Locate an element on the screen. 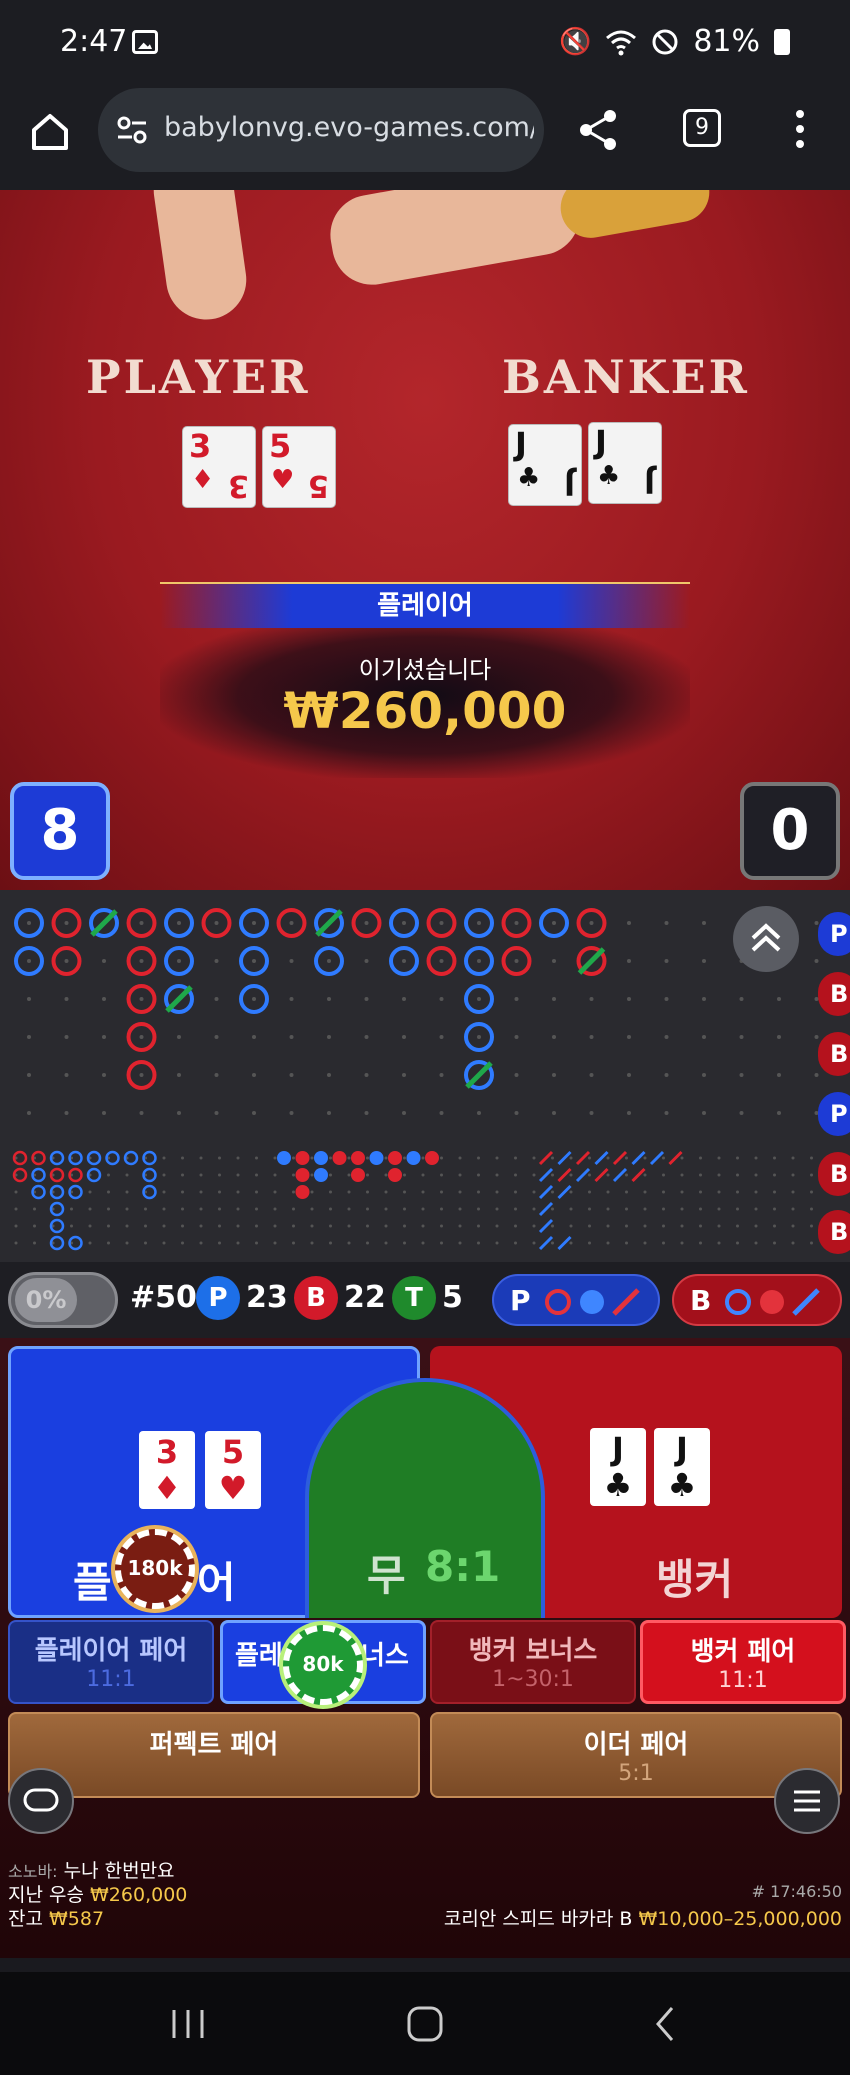 The image size is (850, 2075). share-icon is located at coordinates (598, 130).